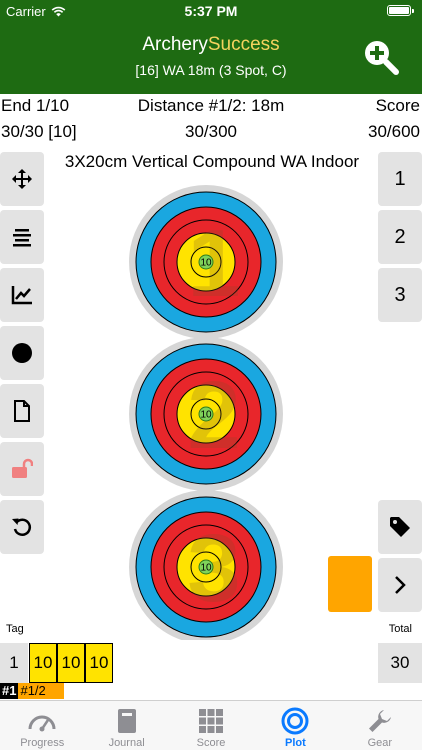 This screenshot has height=750, width=422. What do you see at coordinates (15, 629) in the screenshot?
I see `tag-label: Tag` at bounding box center [15, 629].